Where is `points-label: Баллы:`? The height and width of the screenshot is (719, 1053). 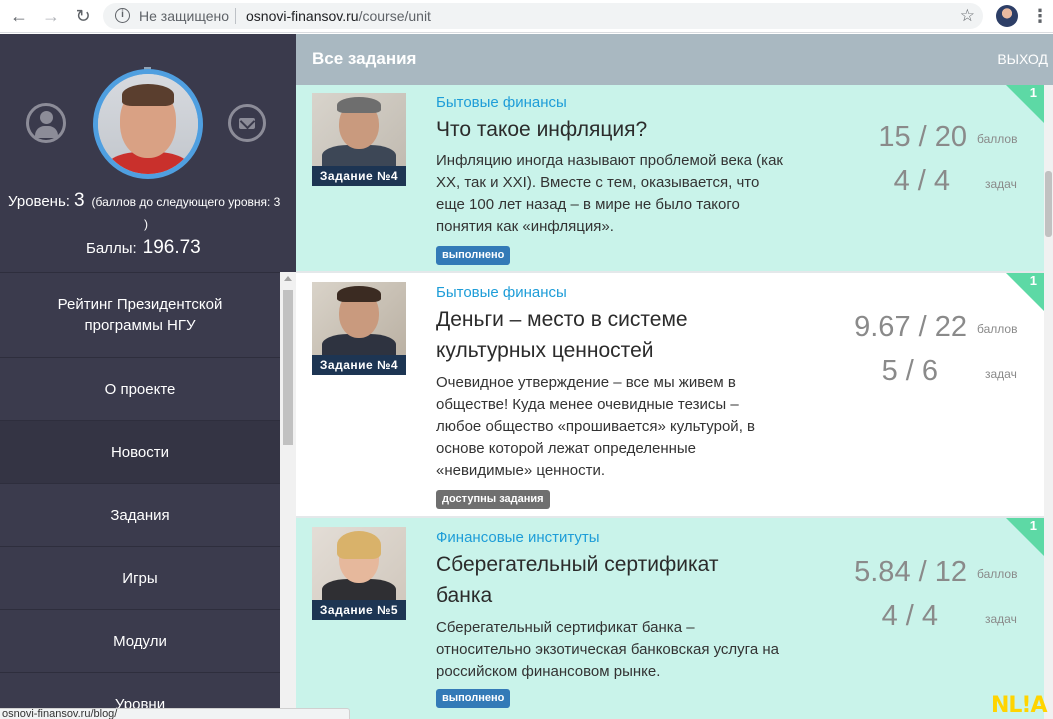 points-label: Баллы: is located at coordinates (111, 248).